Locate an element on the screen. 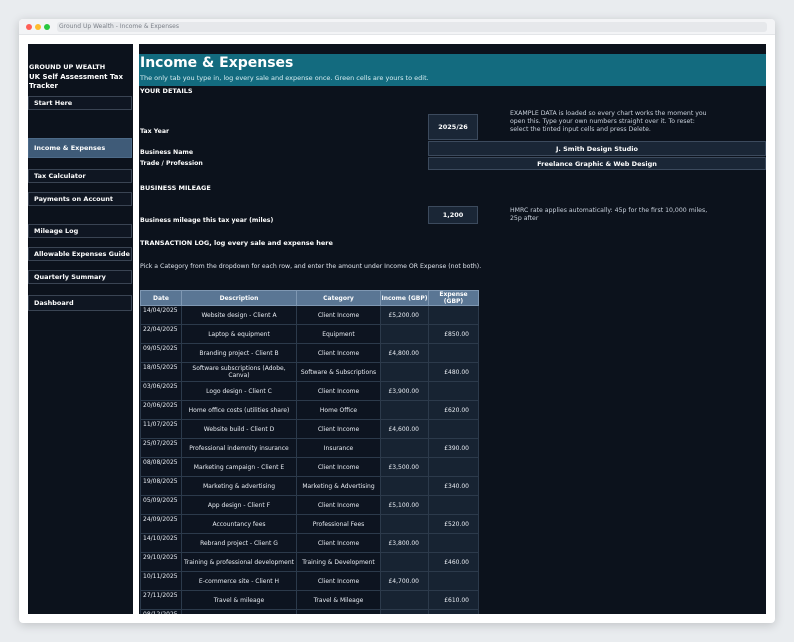 Image resolution: width=794 pixels, height=642 pixels. description-cell: Logo design - Client C is located at coordinates (239, 391).